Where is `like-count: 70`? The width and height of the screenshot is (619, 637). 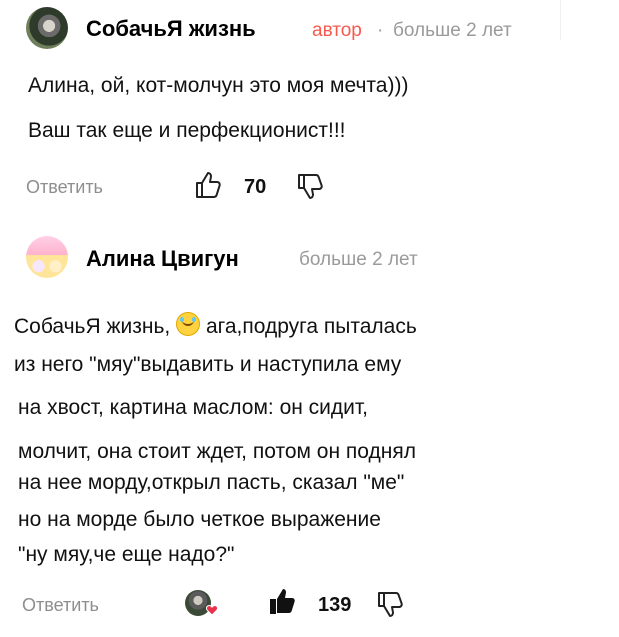
like-count: 70 is located at coordinates (255, 187).